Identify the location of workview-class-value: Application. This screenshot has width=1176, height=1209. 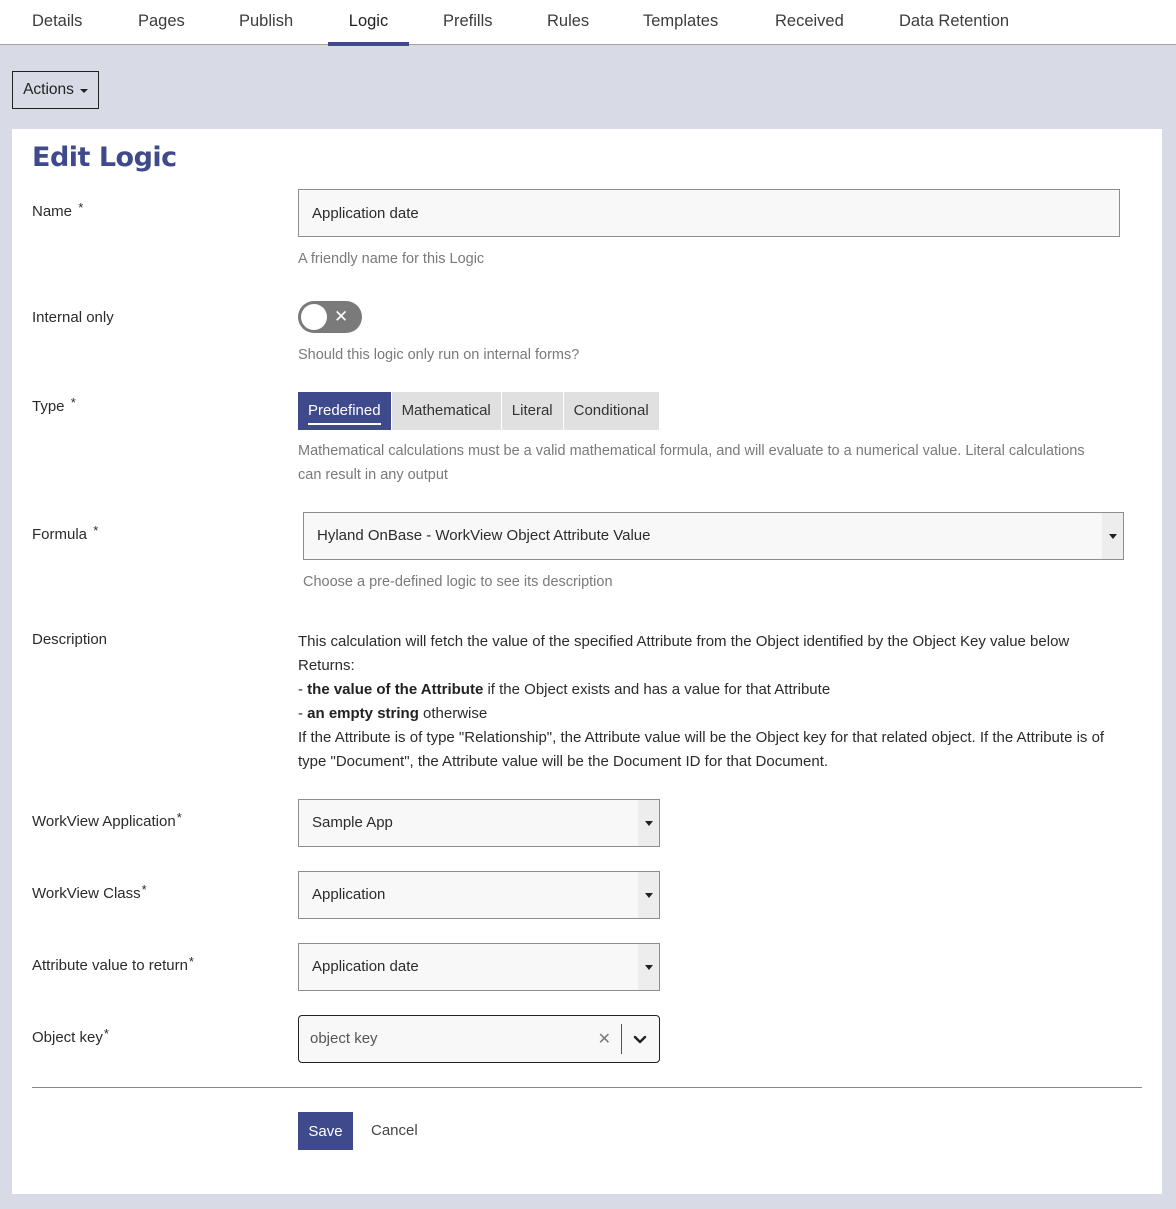
(349, 894).